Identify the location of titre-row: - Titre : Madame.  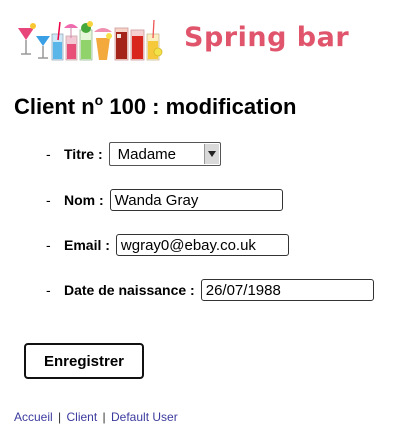
(133, 154).